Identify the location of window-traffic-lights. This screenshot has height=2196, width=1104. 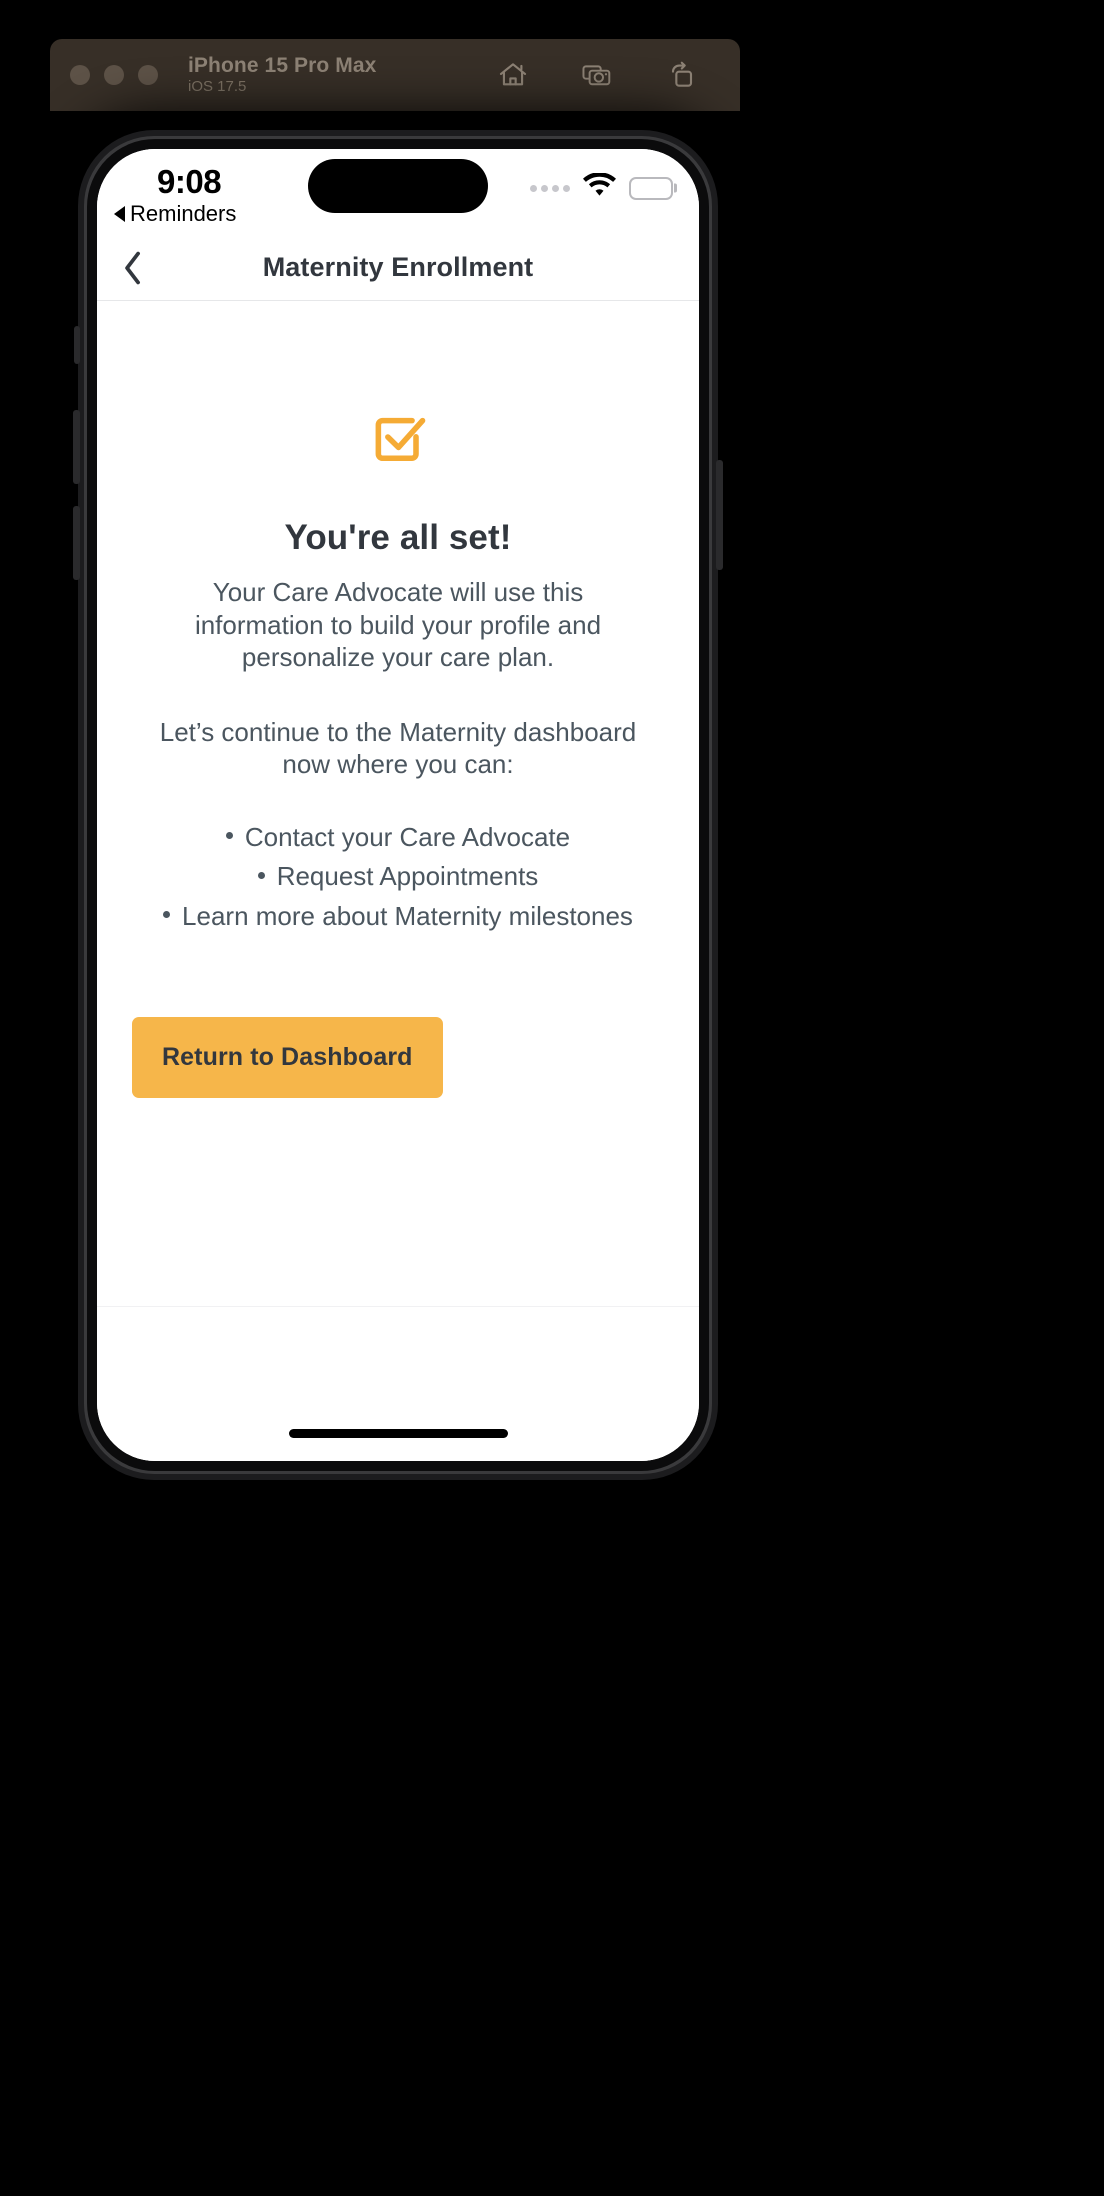
(114, 75).